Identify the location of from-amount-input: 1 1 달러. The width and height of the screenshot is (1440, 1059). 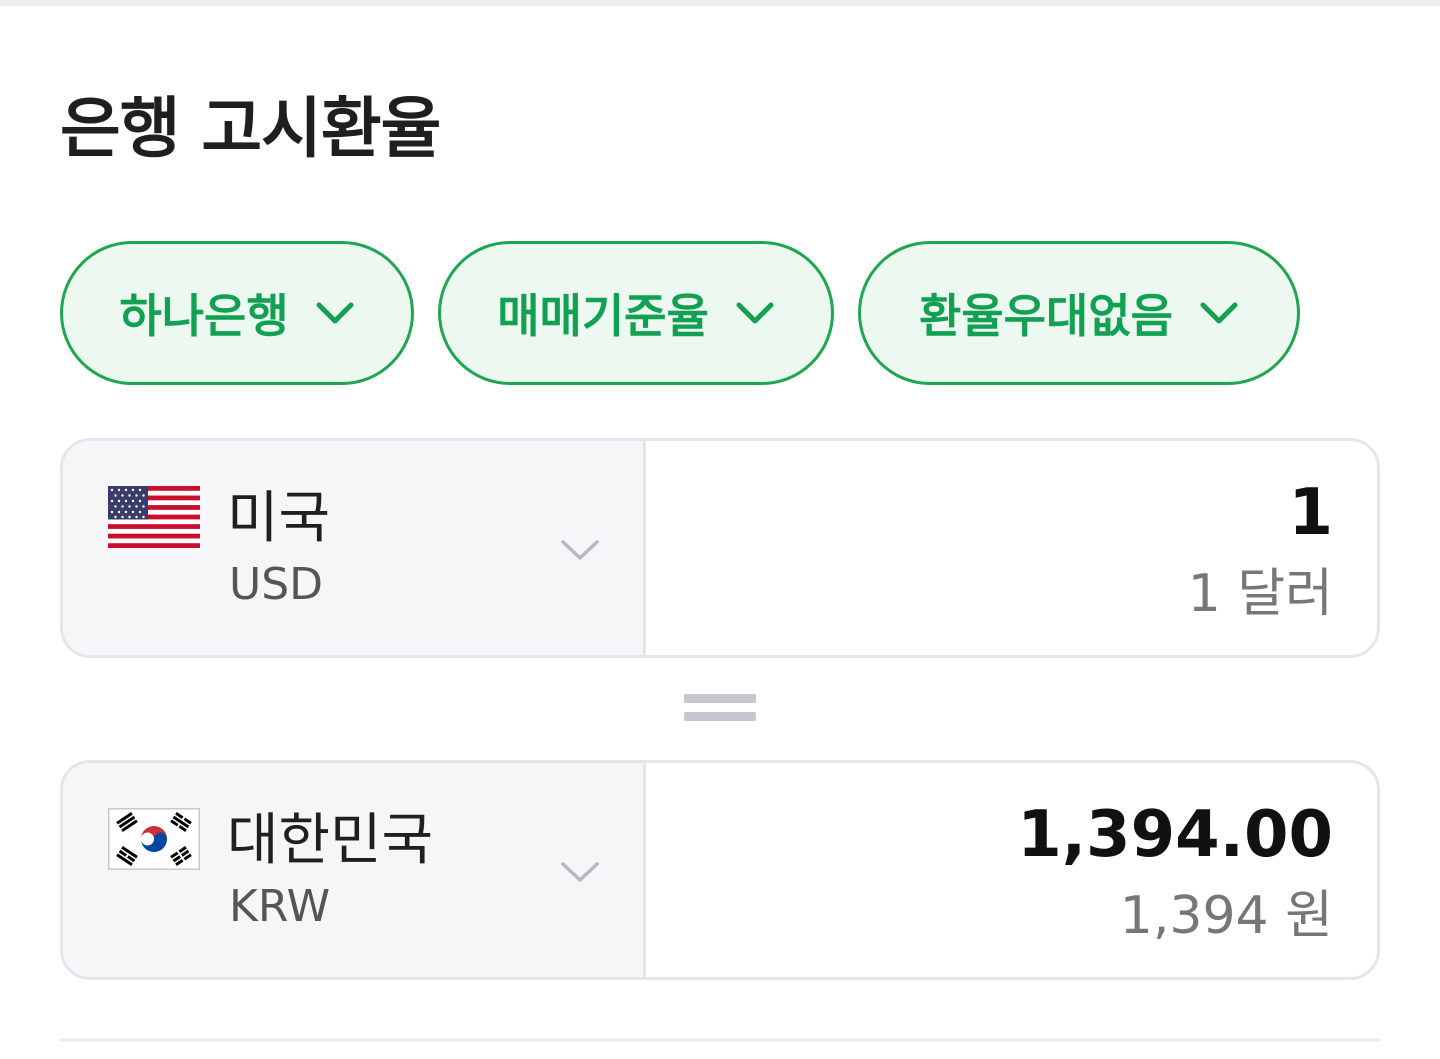
(1011, 548).